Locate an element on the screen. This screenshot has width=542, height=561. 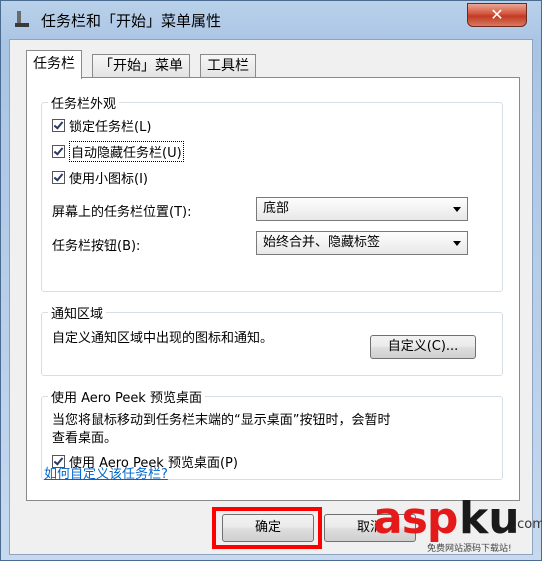
title-bar: 任务栏和「开始」菜单属性 ✕ is located at coordinates (271, 20).